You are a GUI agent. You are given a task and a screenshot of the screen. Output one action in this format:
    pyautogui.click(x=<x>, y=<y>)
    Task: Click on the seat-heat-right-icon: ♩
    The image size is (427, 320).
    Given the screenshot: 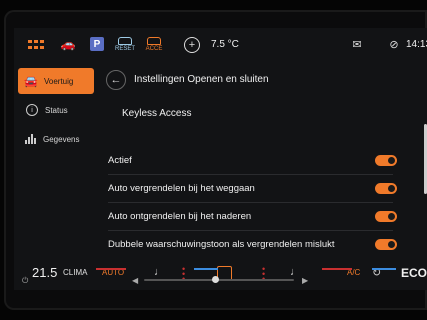 What is the action you would take?
    pyautogui.click(x=295, y=272)
    